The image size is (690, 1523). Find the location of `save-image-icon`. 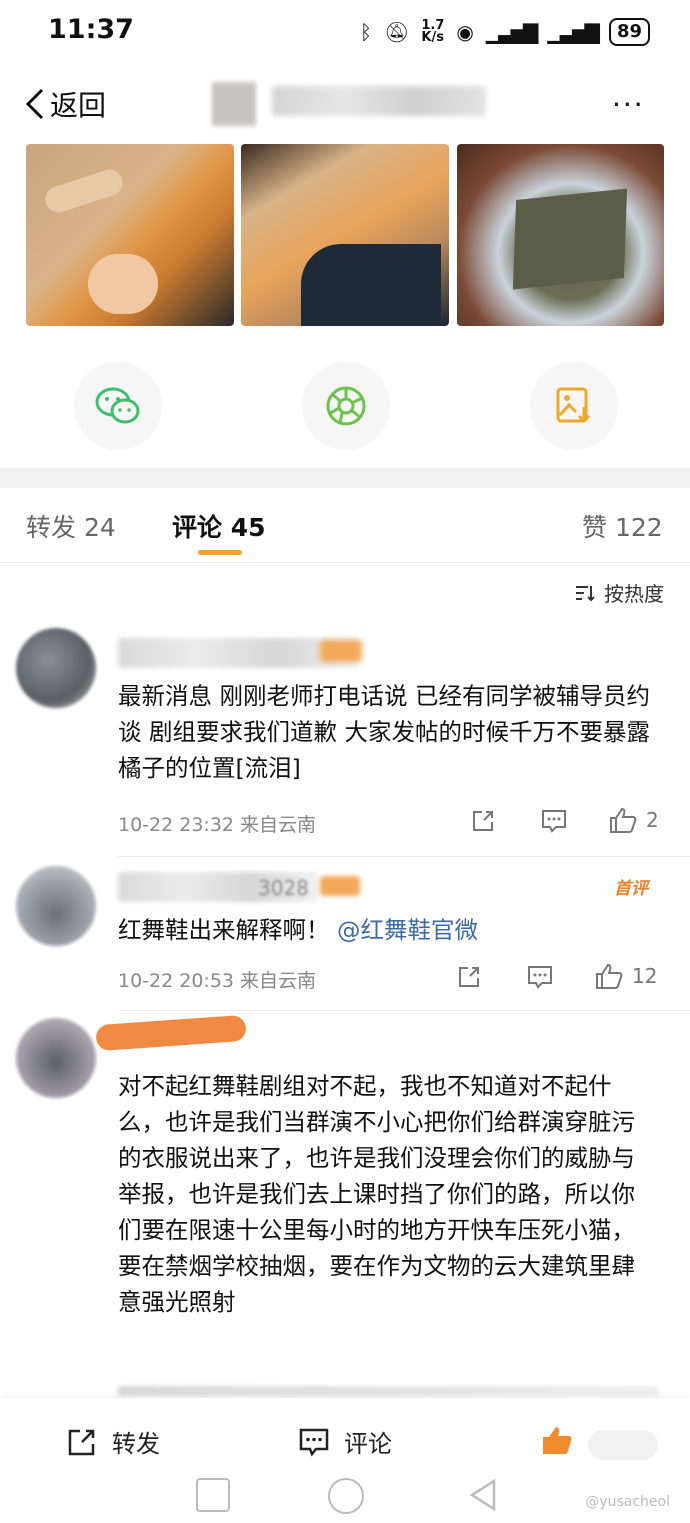

save-image-icon is located at coordinates (573, 405).